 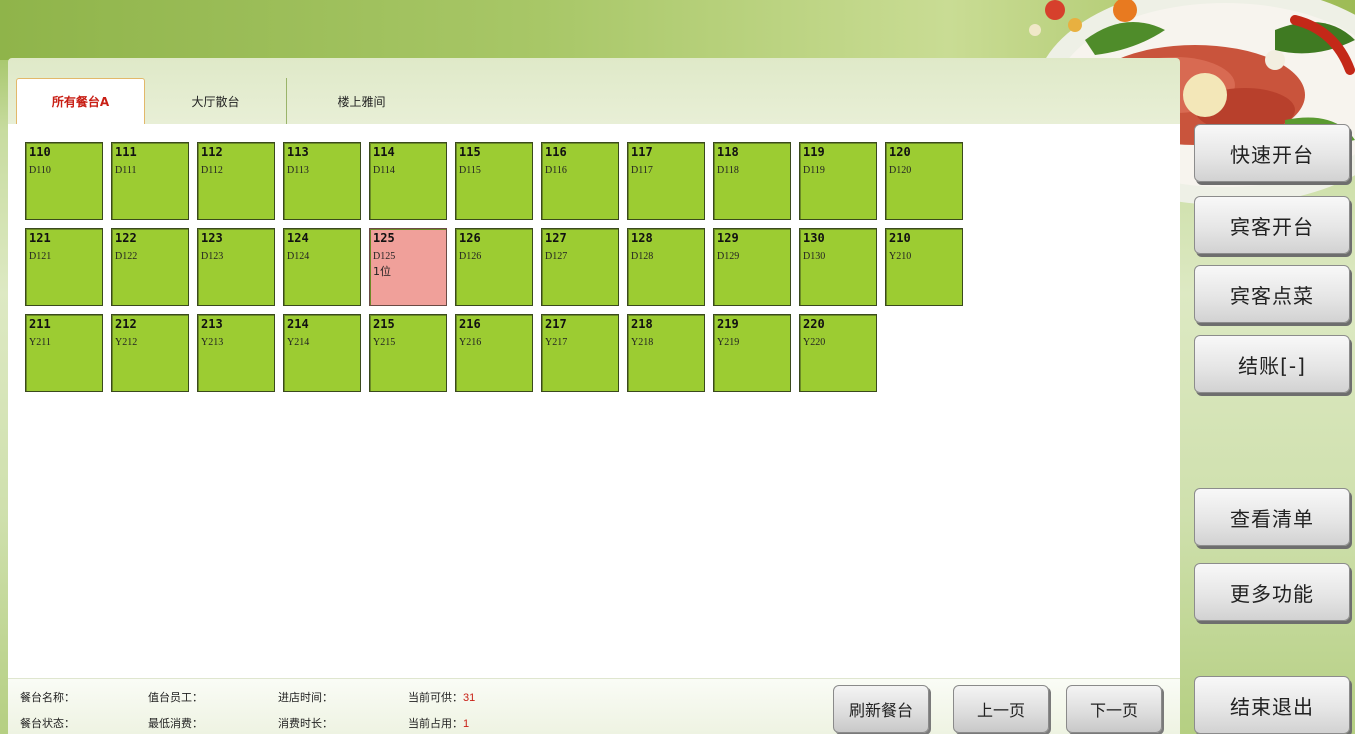 What do you see at coordinates (215, 101) in the screenshot?
I see `tab-hall-tables: 大厅散台` at bounding box center [215, 101].